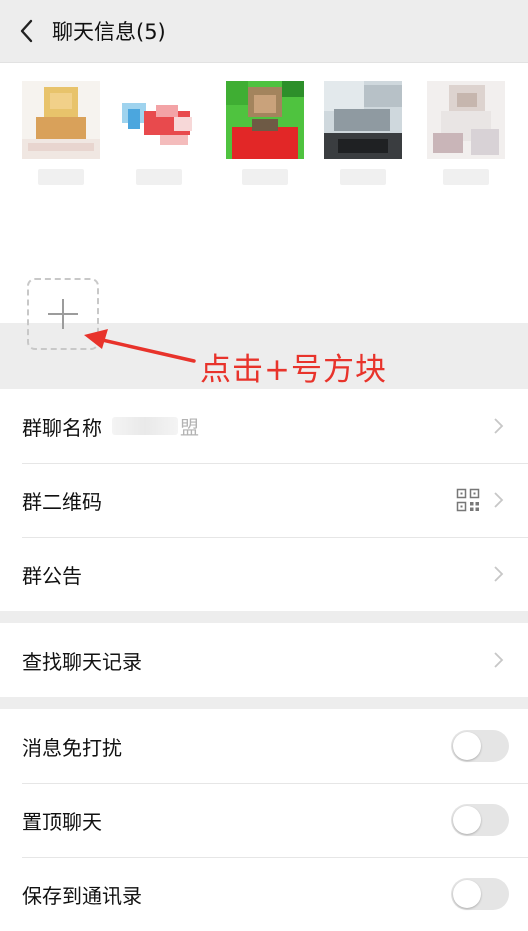 The image size is (528, 931). I want to click on pin-chat-row: 置顶聊天, so click(264, 820).